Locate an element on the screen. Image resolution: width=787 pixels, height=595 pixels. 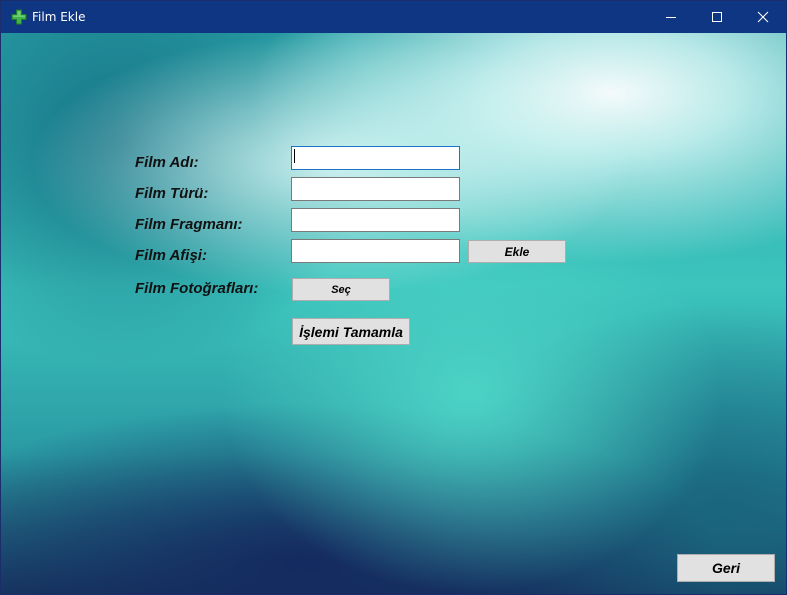
film-adi-label: Film Adı: is located at coordinates (167, 162).